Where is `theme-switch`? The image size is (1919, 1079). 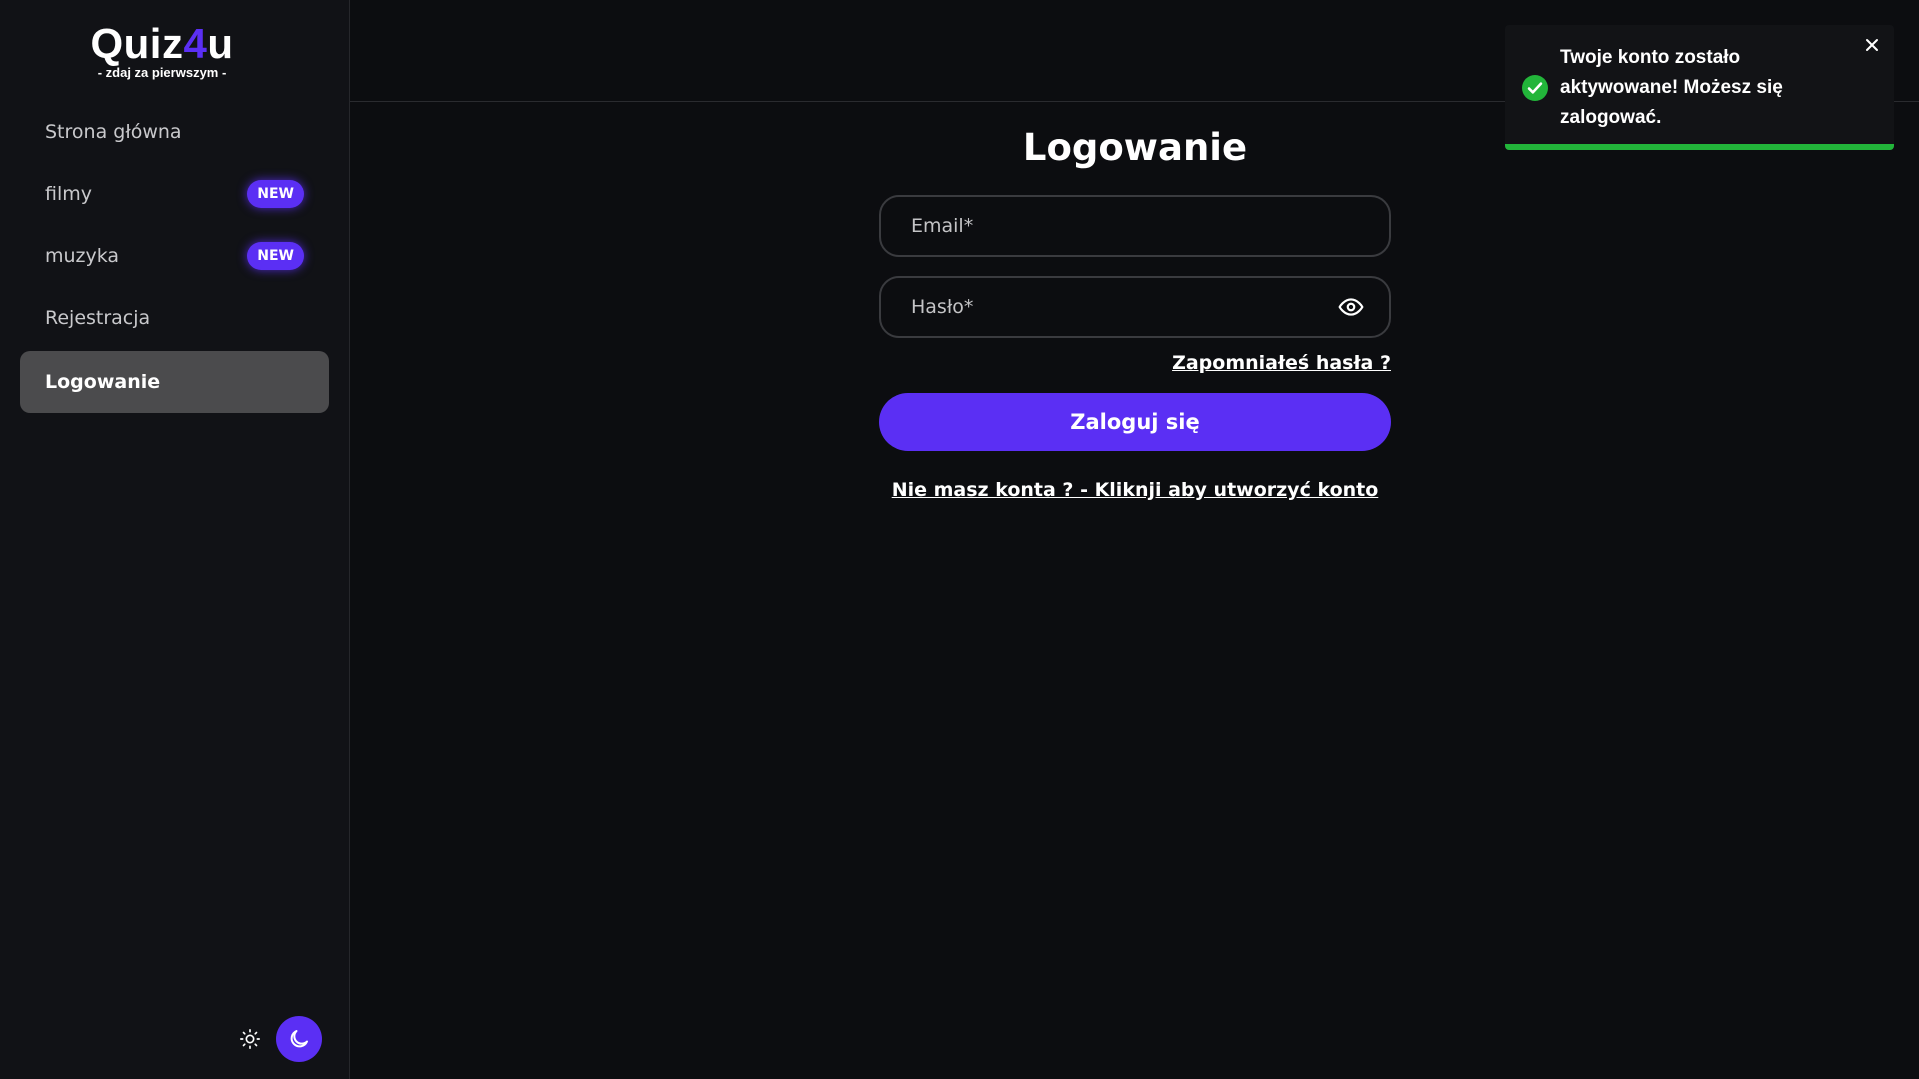 theme-switch is located at coordinates (278, 1039).